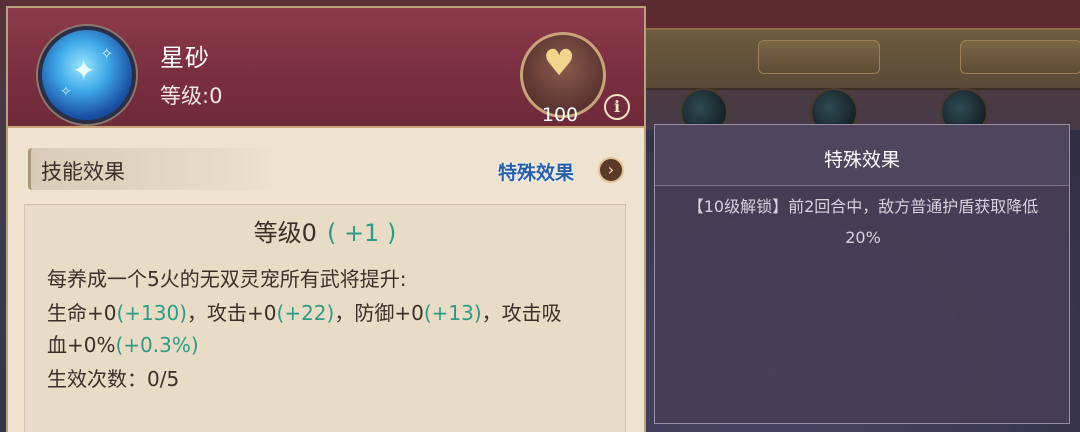  What do you see at coordinates (81, 345) in the screenshot?
I see `stat-text: 血+0%` at bounding box center [81, 345].